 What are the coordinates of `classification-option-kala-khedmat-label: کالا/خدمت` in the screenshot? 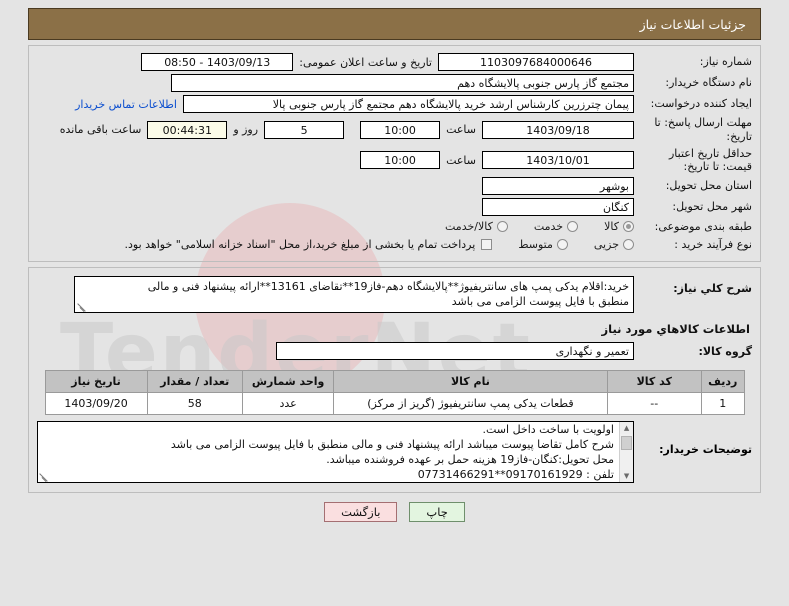 It's located at (469, 227).